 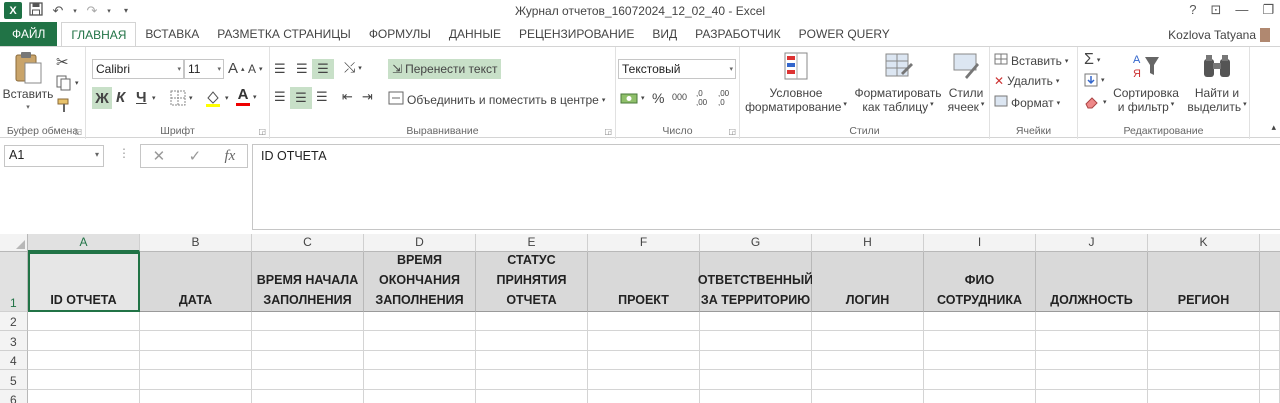 What do you see at coordinates (78, 131) in the screenshot?
I see `clipboard-launcher-icon: ◲` at bounding box center [78, 131].